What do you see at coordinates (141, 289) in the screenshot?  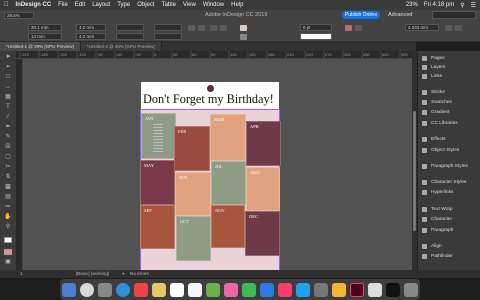 I see `mail-icon` at bounding box center [141, 289].